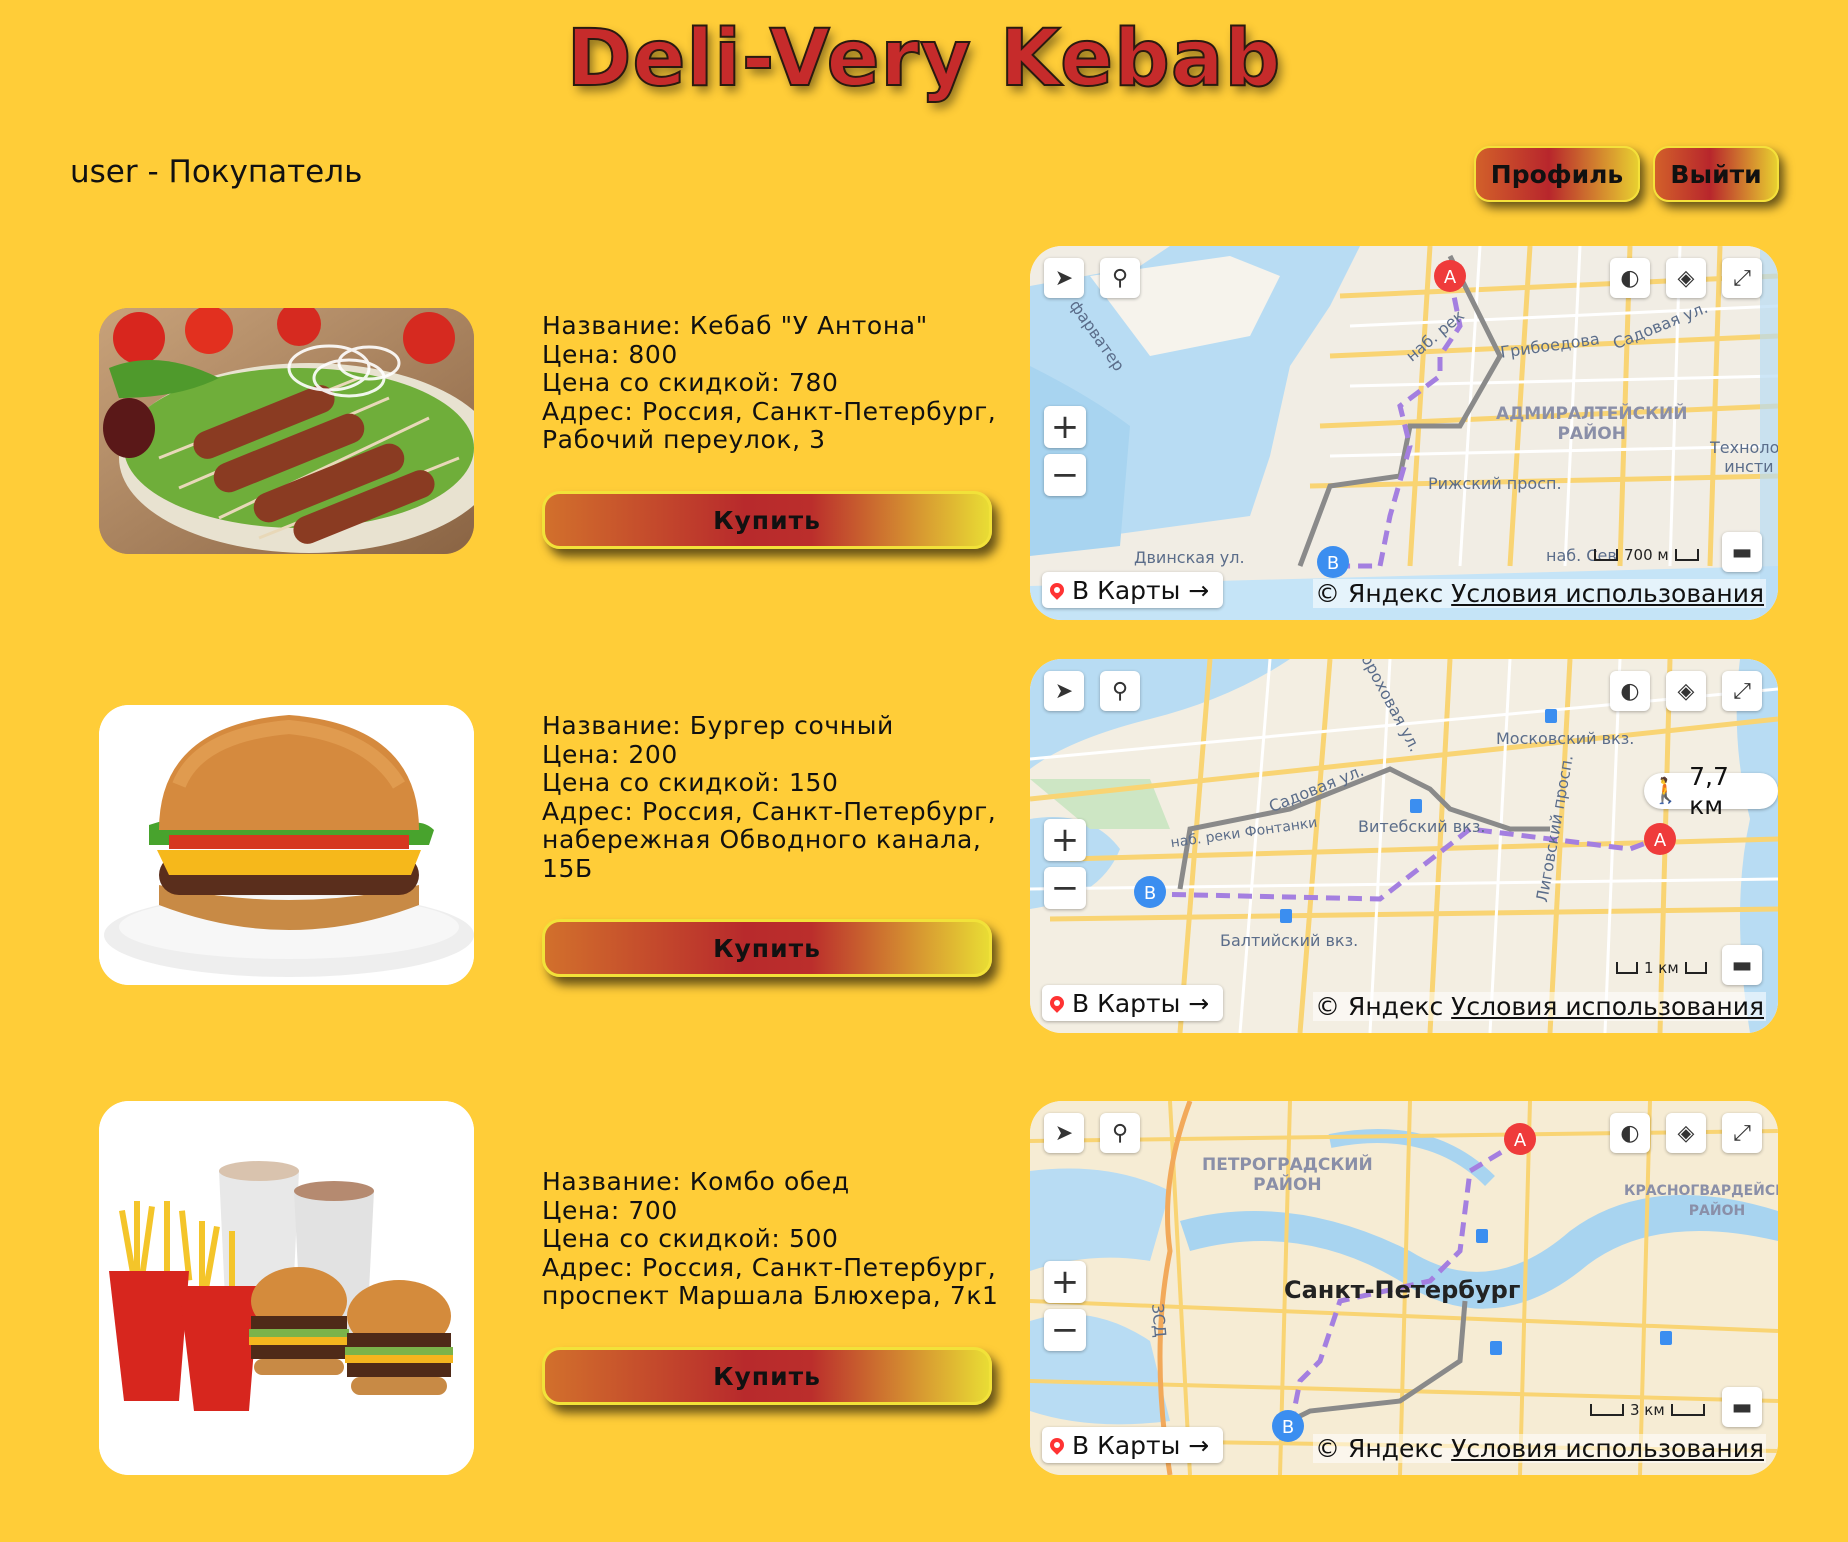 Image resolution: width=1848 pixels, height=1542 pixels. What do you see at coordinates (1646, 555) in the screenshot?
I see `map-scale: 700 м` at bounding box center [1646, 555].